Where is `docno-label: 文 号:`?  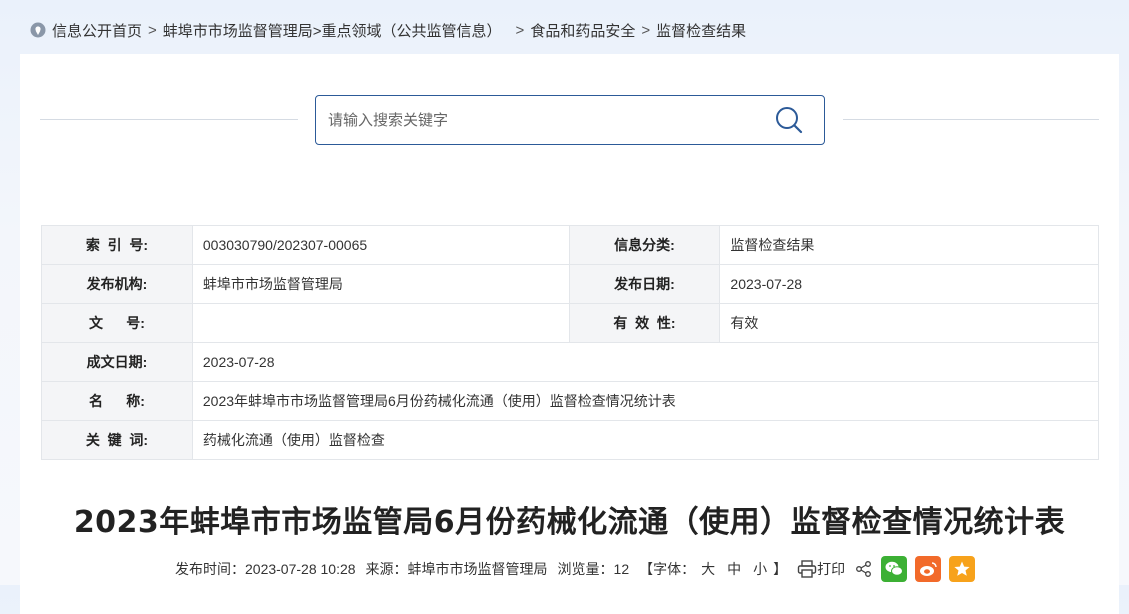
docno-label: 文 号: is located at coordinates (117, 323).